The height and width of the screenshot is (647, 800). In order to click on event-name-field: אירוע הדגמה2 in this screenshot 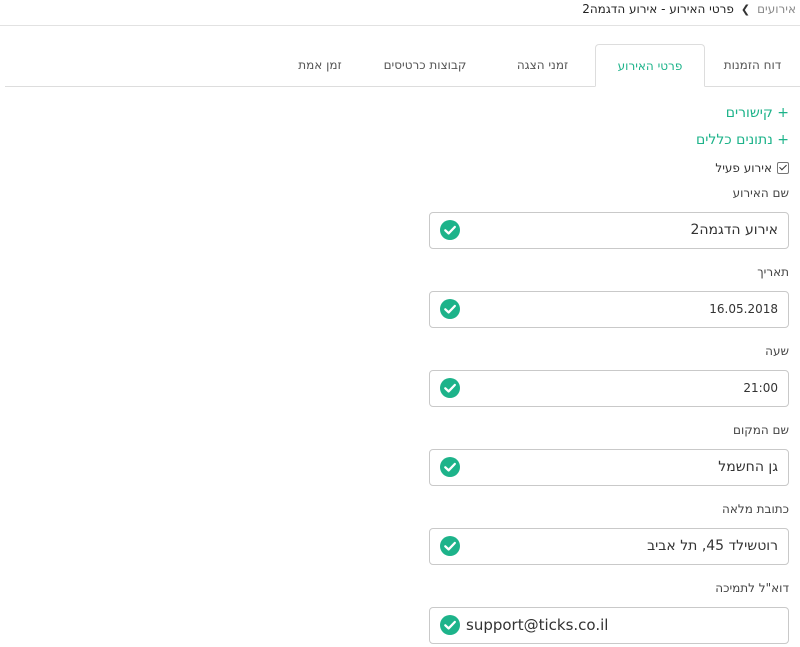, I will do `click(609, 230)`.